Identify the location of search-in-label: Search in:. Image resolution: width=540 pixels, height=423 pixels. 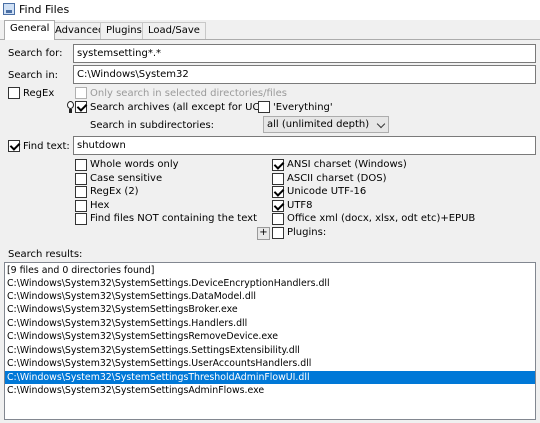
(33, 75).